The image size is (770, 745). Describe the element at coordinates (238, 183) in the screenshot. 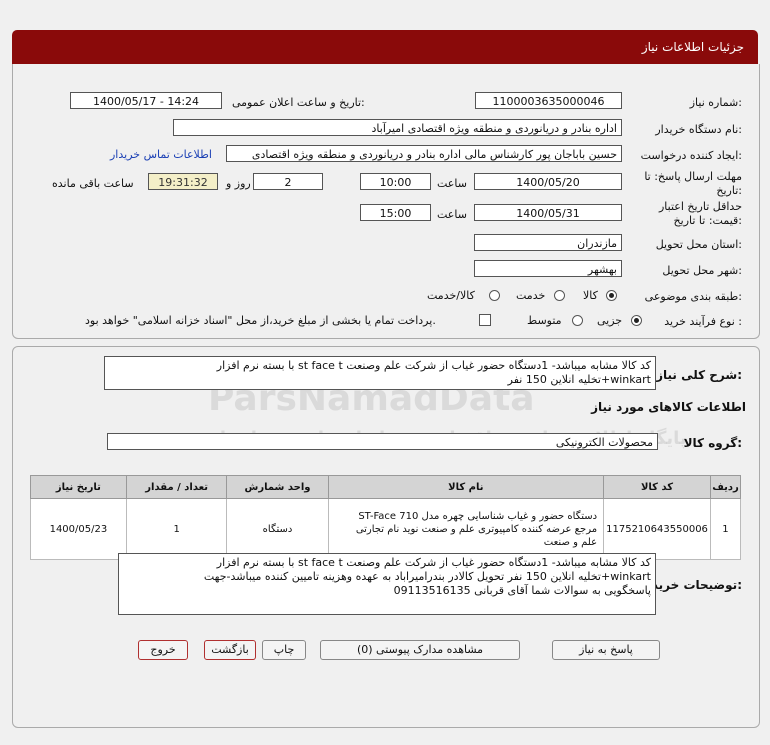

I see `days-label: روز و` at that location.